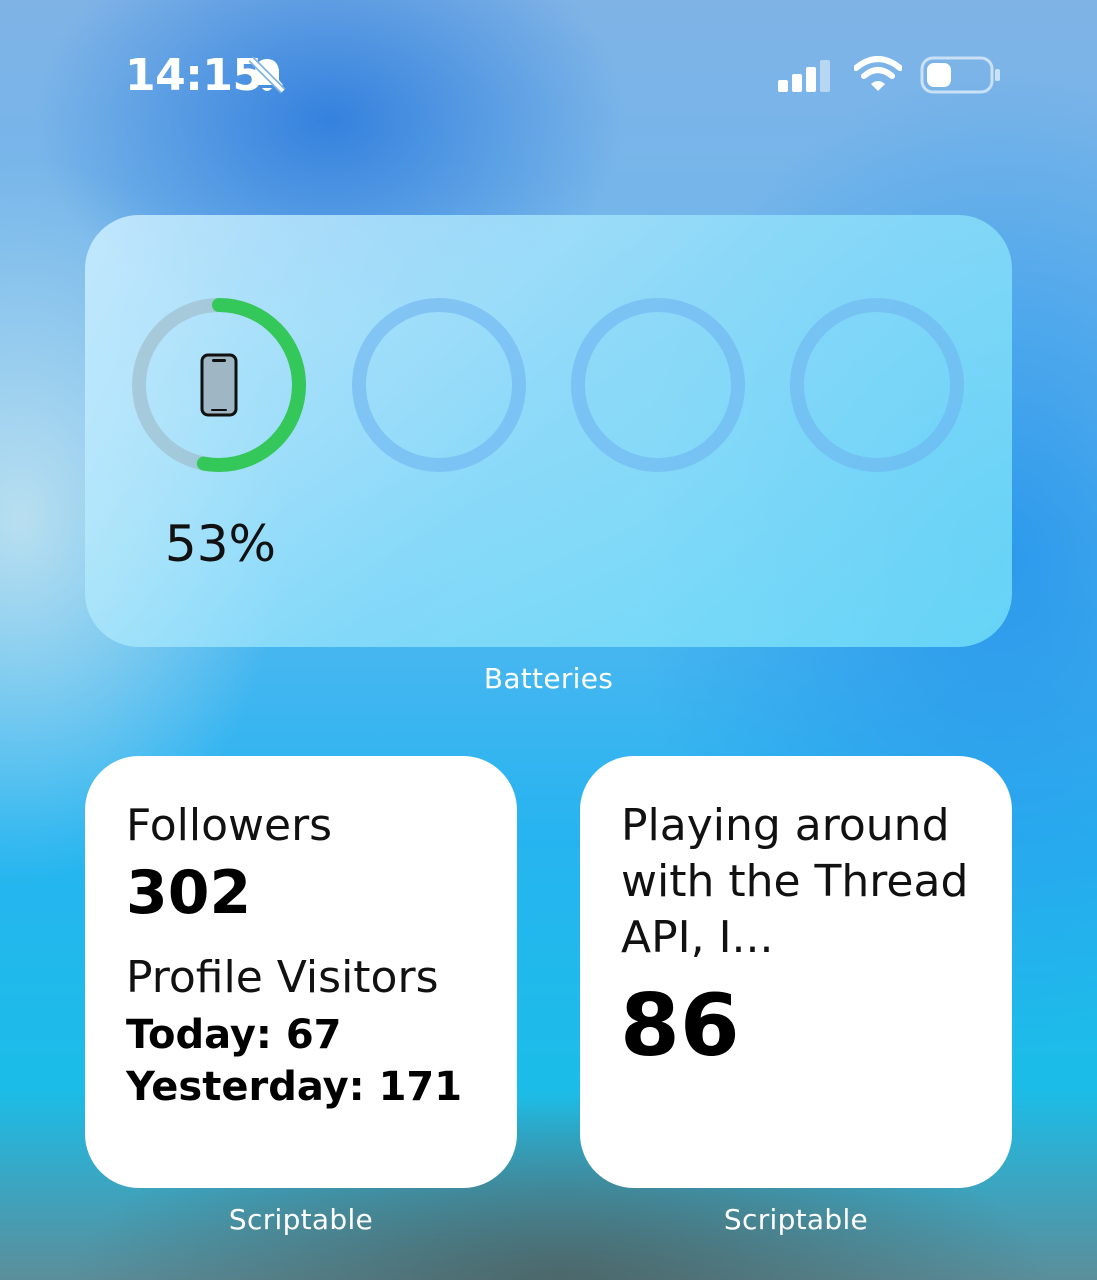  Describe the element at coordinates (234, 1035) in the screenshot. I see `visitors-today: Today: 67` at that location.